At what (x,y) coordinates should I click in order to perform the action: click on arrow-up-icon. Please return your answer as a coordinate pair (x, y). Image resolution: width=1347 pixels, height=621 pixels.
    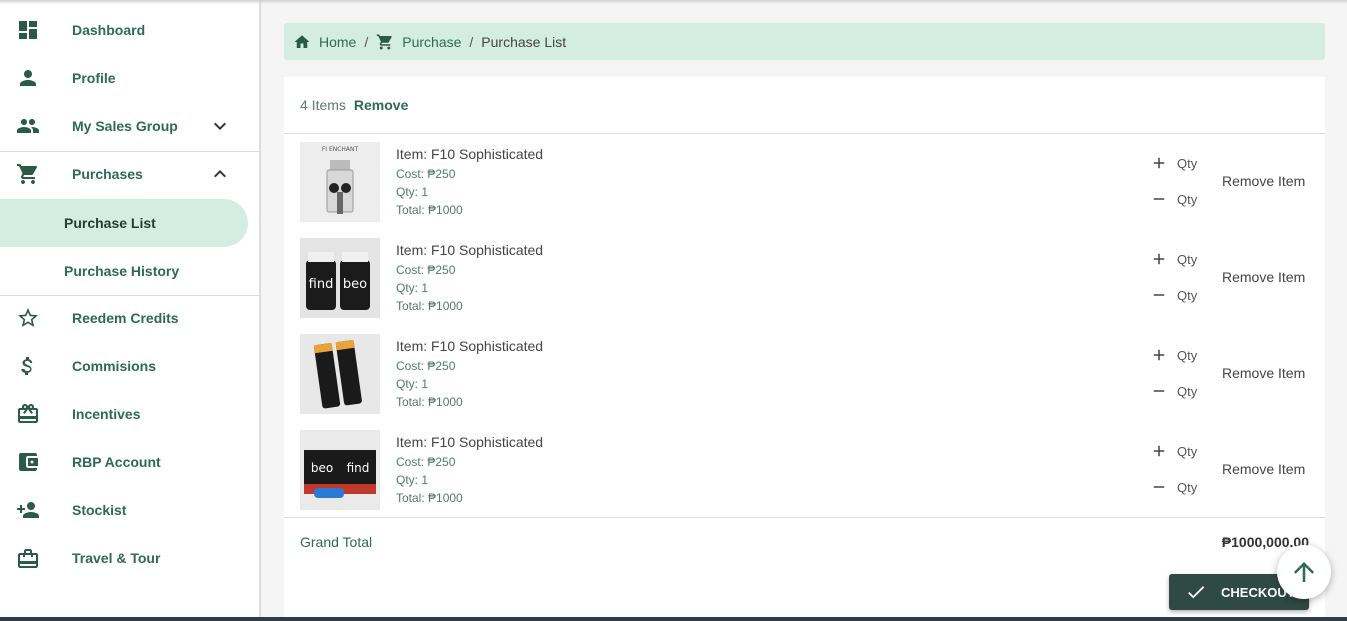
    Looking at the image, I should click on (1304, 572).